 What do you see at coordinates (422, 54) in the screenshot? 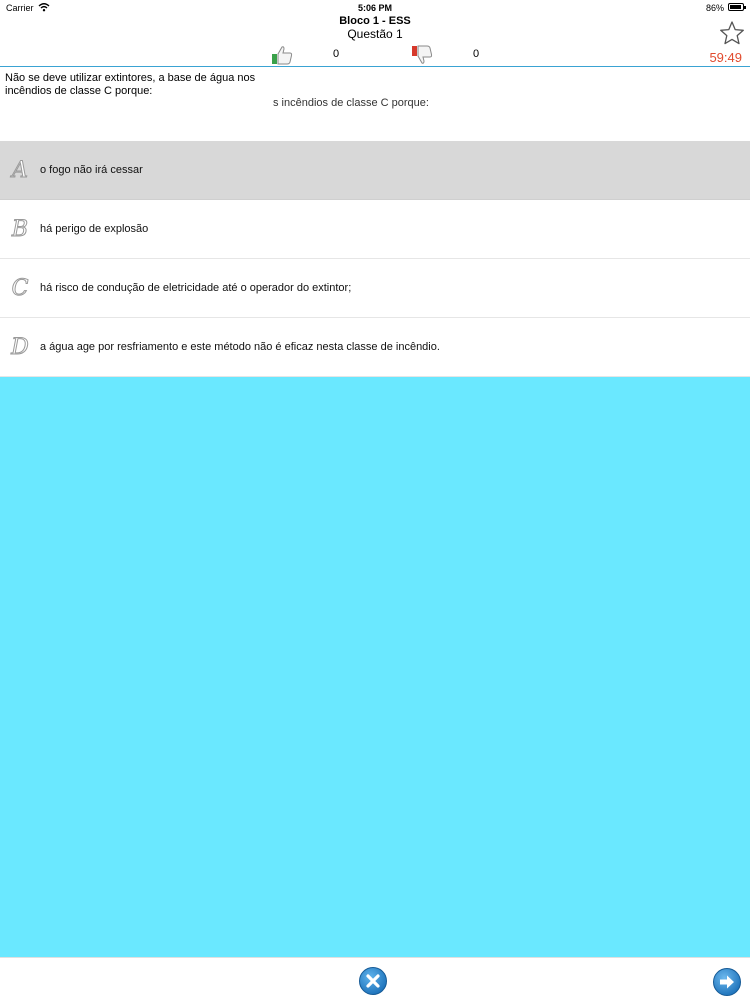
I see `thumbs-down-icon` at bounding box center [422, 54].